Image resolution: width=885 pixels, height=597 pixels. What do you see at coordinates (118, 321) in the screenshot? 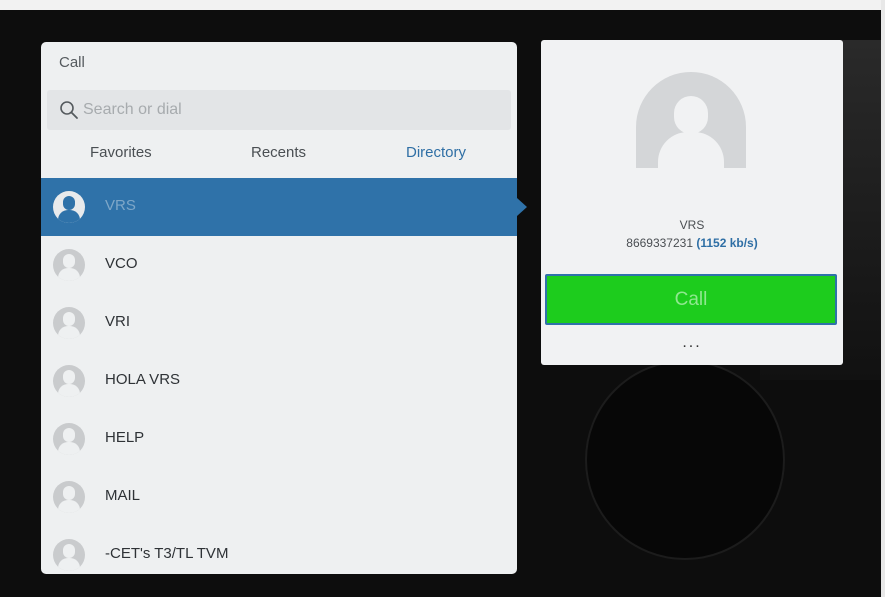
I see `contact-name: VRI` at bounding box center [118, 321].